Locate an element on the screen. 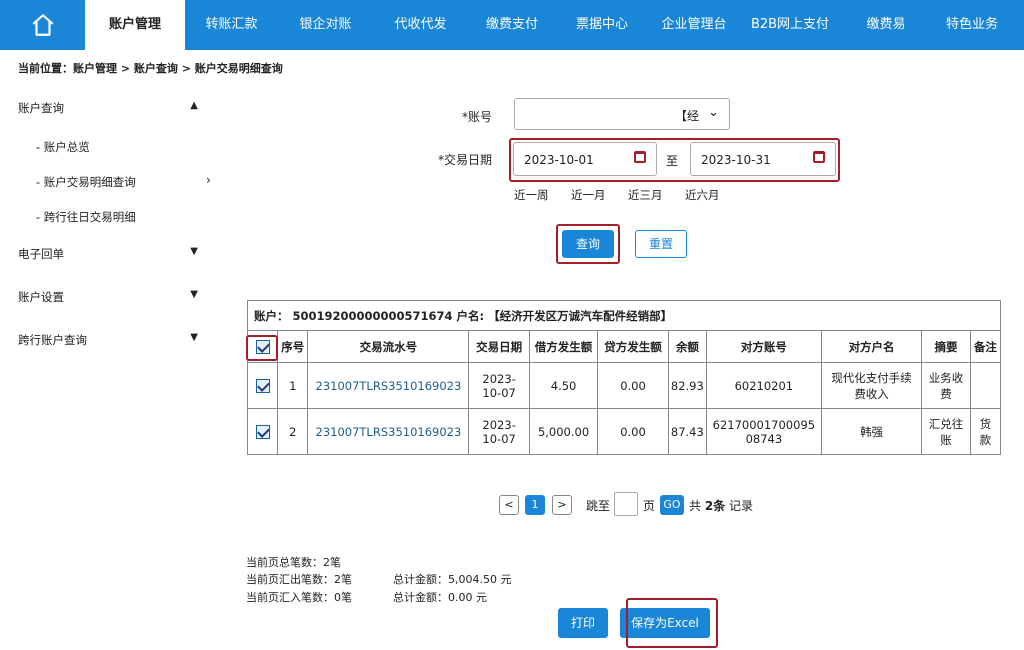  select-all-cell is located at coordinates (262, 346).